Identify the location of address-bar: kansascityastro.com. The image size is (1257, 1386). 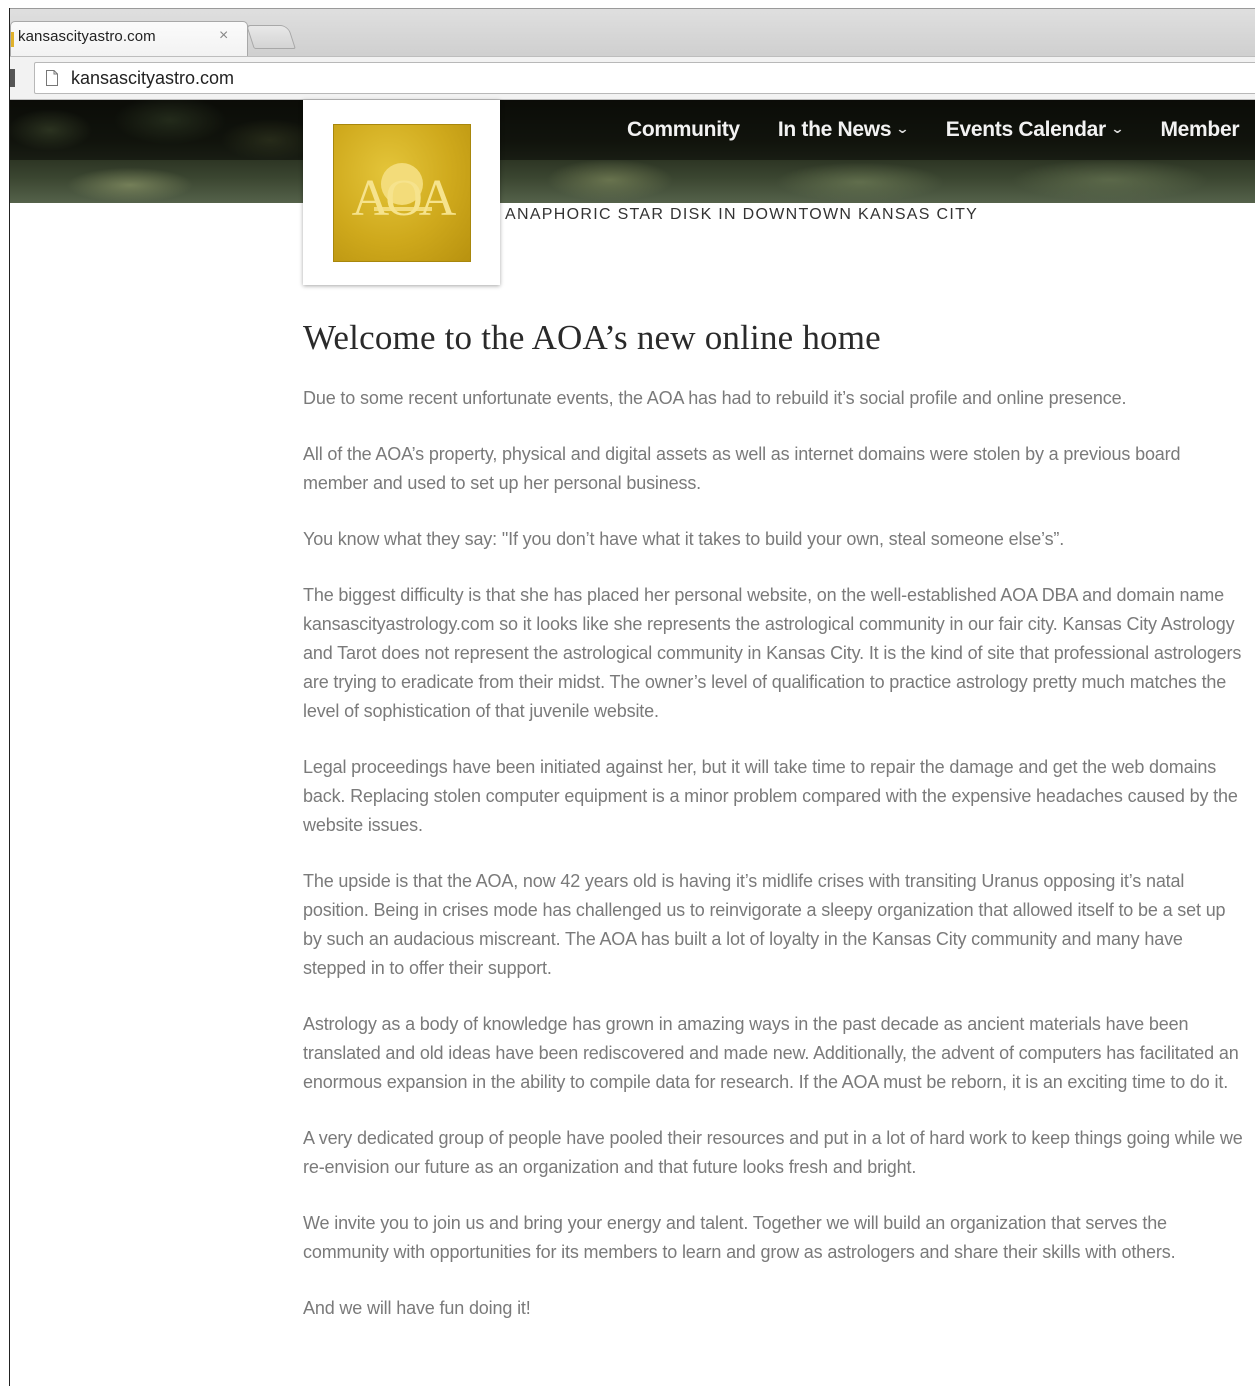
(644, 78).